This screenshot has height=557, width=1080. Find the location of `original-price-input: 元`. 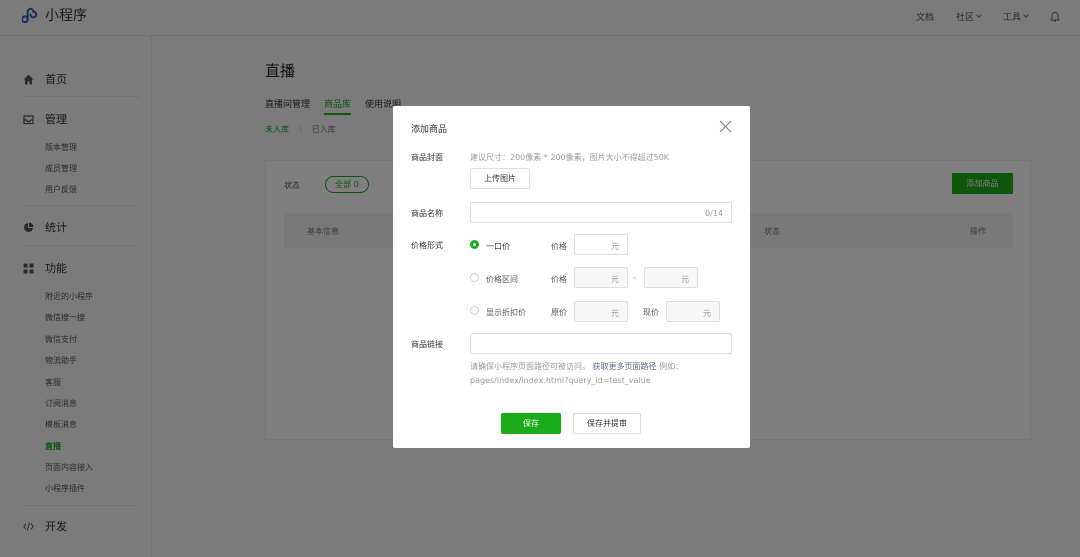

original-price-input: 元 is located at coordinates (601, 311).